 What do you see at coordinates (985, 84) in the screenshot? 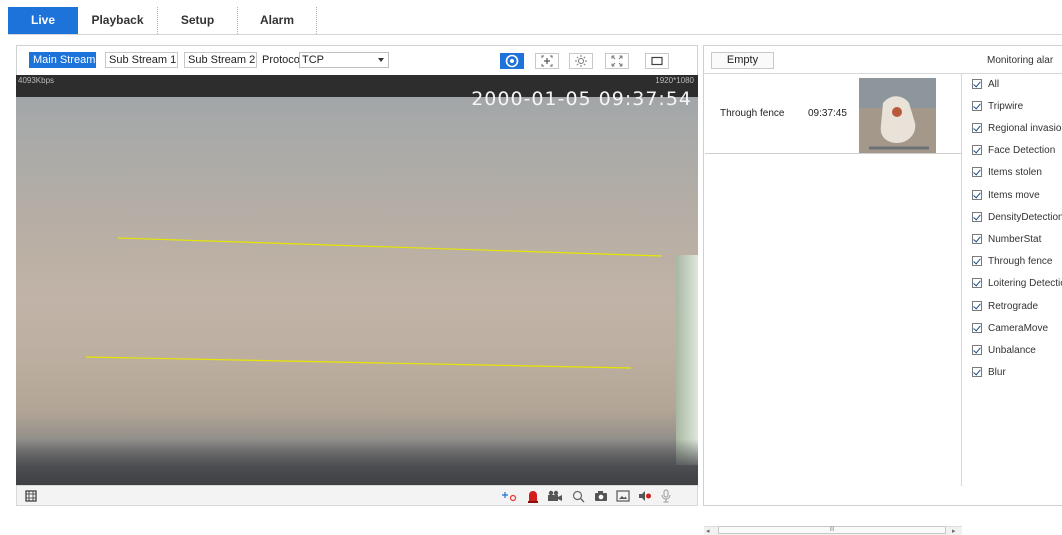
I see `filter-all: All` at bounding box center [985, 84].